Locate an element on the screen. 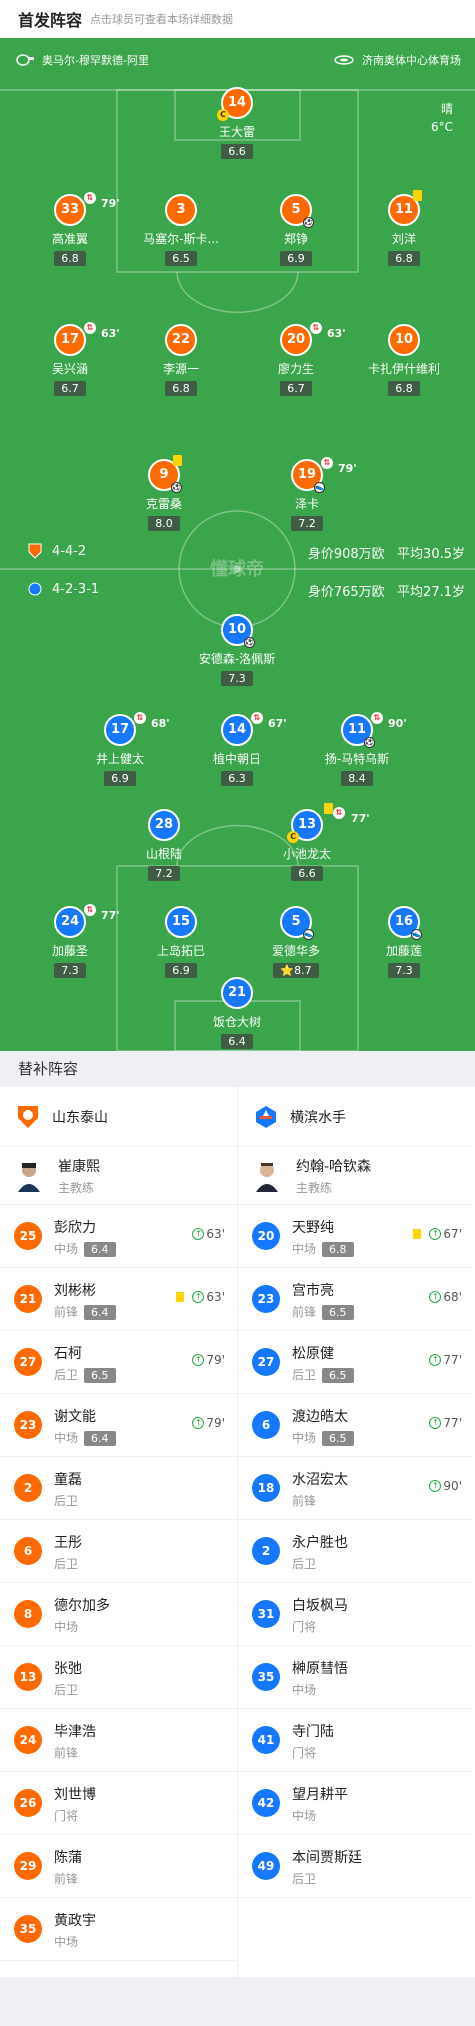 The width and height of the screenshot is (475, 2026). weather-info: 晴 6°C is located at coordinates (442, 118).